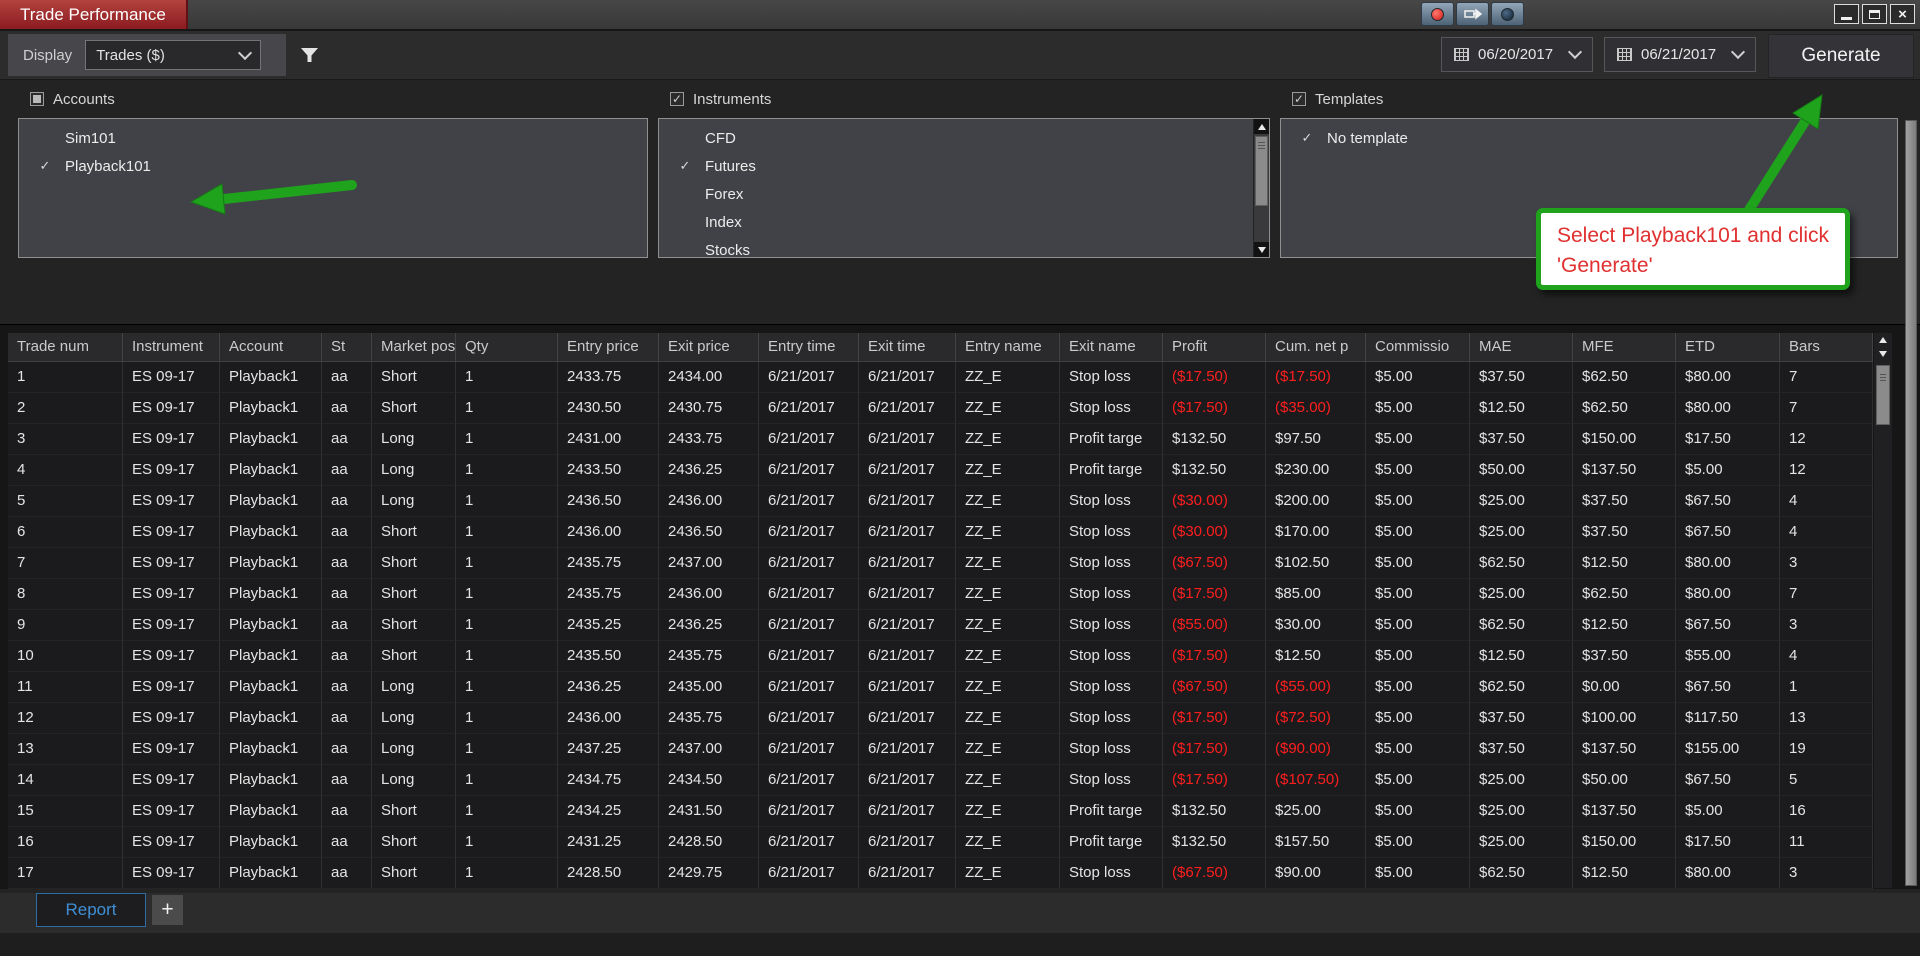  What do you see at coordinates (171, 563) in the screenshot?
I see `cell-instrument: ES 09-17` at bounding box center [171, 563].